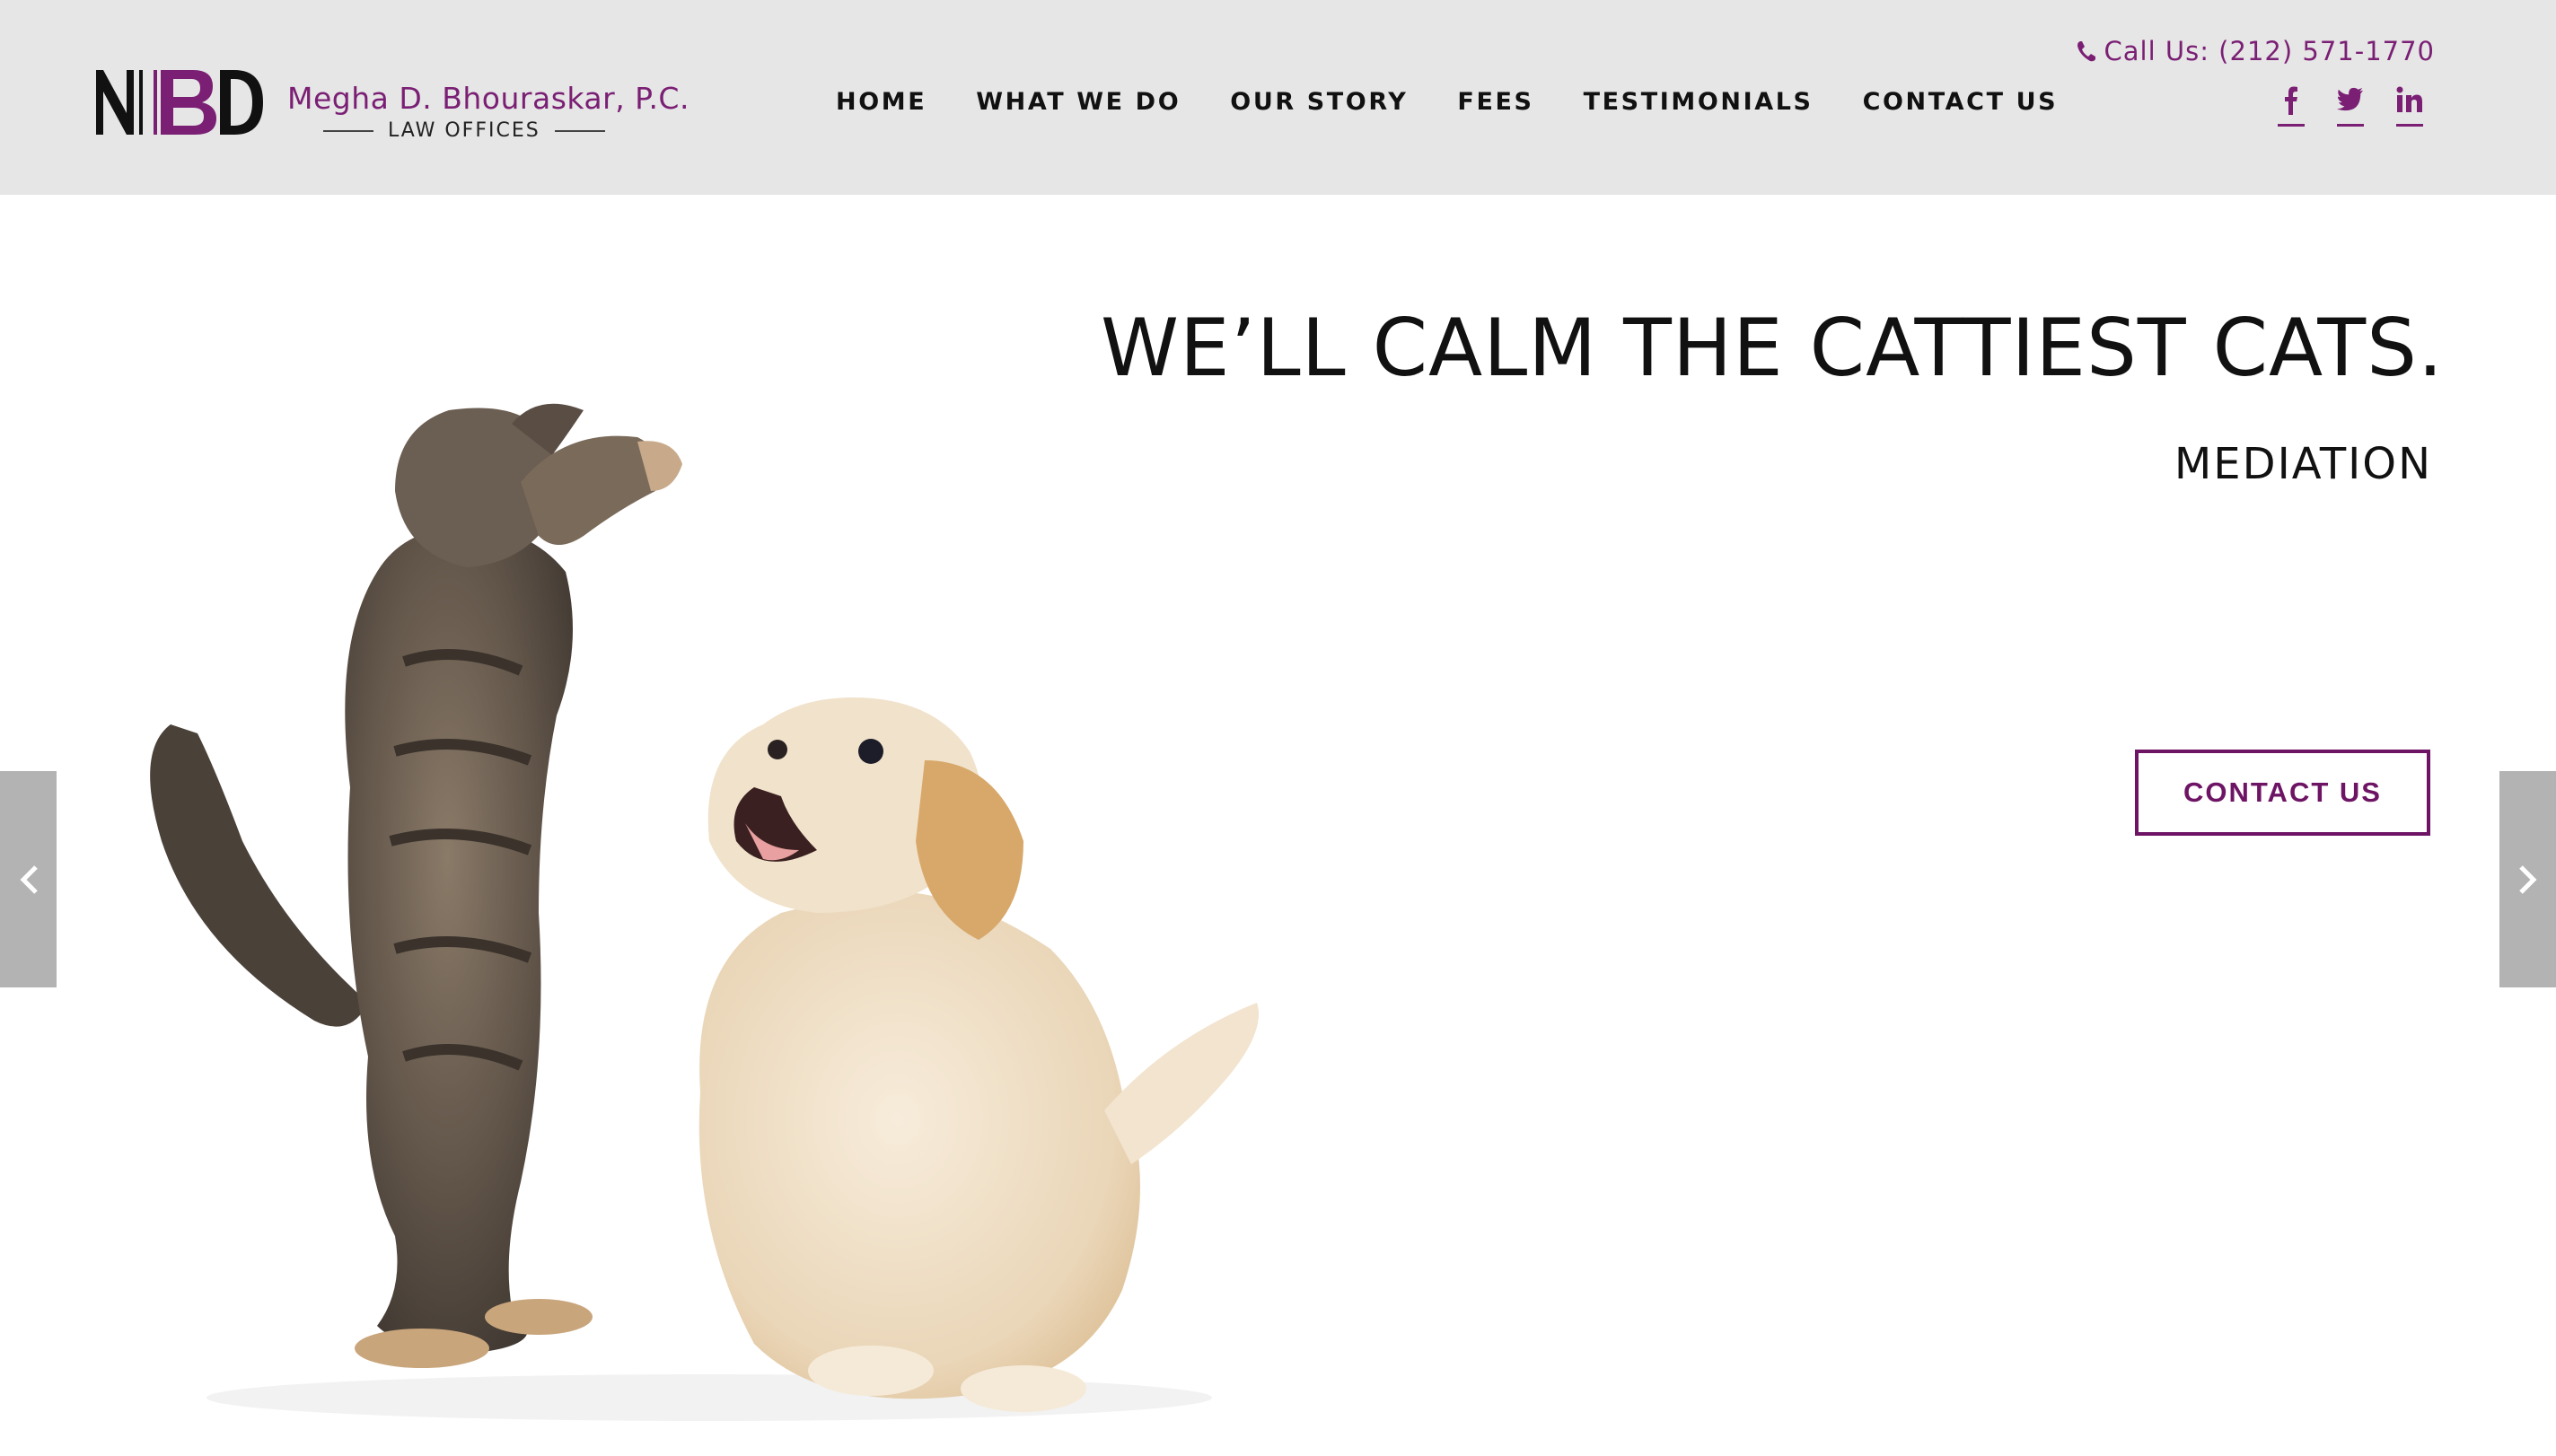  I want to click on call-us-link: Call Us: (212) 571-1770, so click(2256, 51).